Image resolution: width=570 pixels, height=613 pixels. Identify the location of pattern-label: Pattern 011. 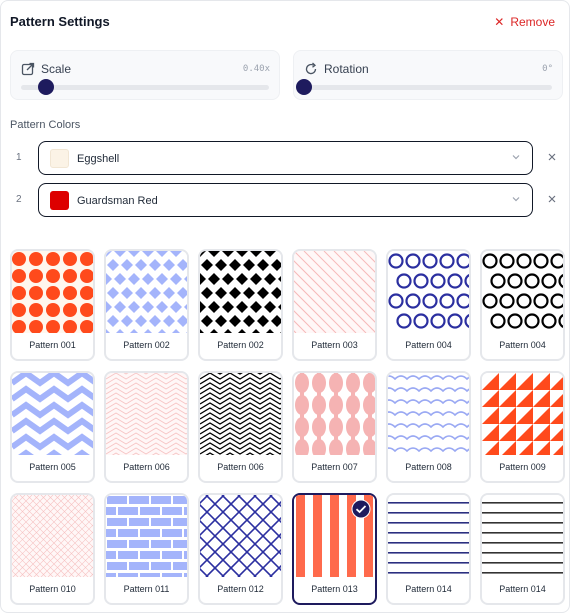
(146, 589).